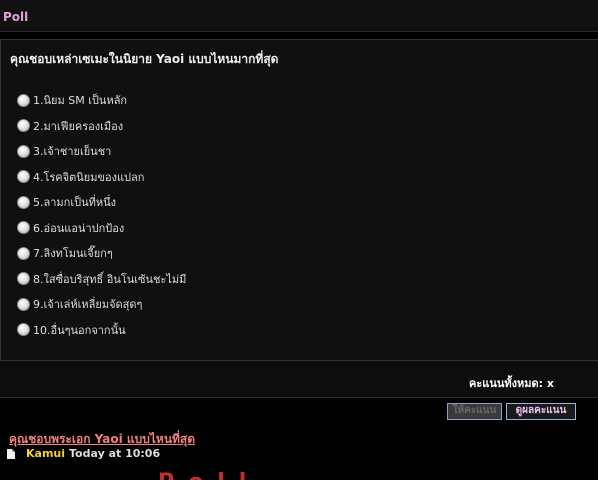  I want to click on recent-post-meta: Kamui Today at 10:06, so click(83, 453).